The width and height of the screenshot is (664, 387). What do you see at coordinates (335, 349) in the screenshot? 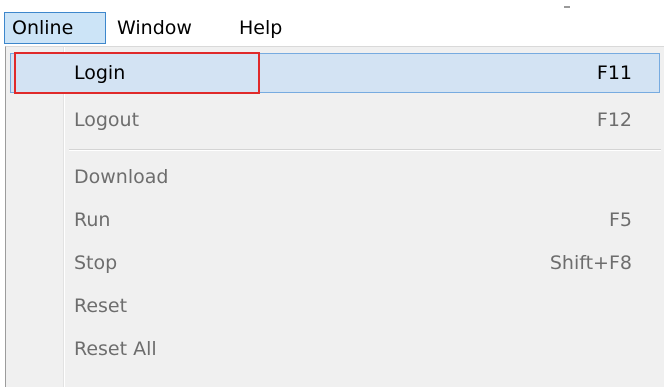
I see `menu-item-reset-all: Reset All` at bounding box center [335, 349].